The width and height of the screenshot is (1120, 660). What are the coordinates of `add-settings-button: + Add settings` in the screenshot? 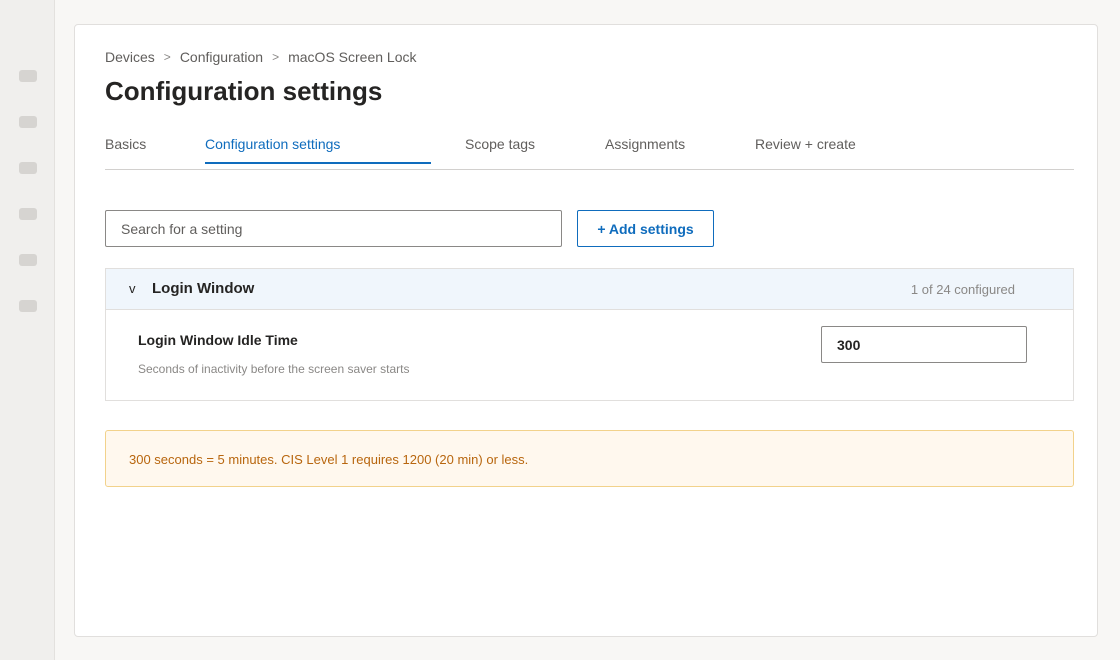 It's located at (645, 228).